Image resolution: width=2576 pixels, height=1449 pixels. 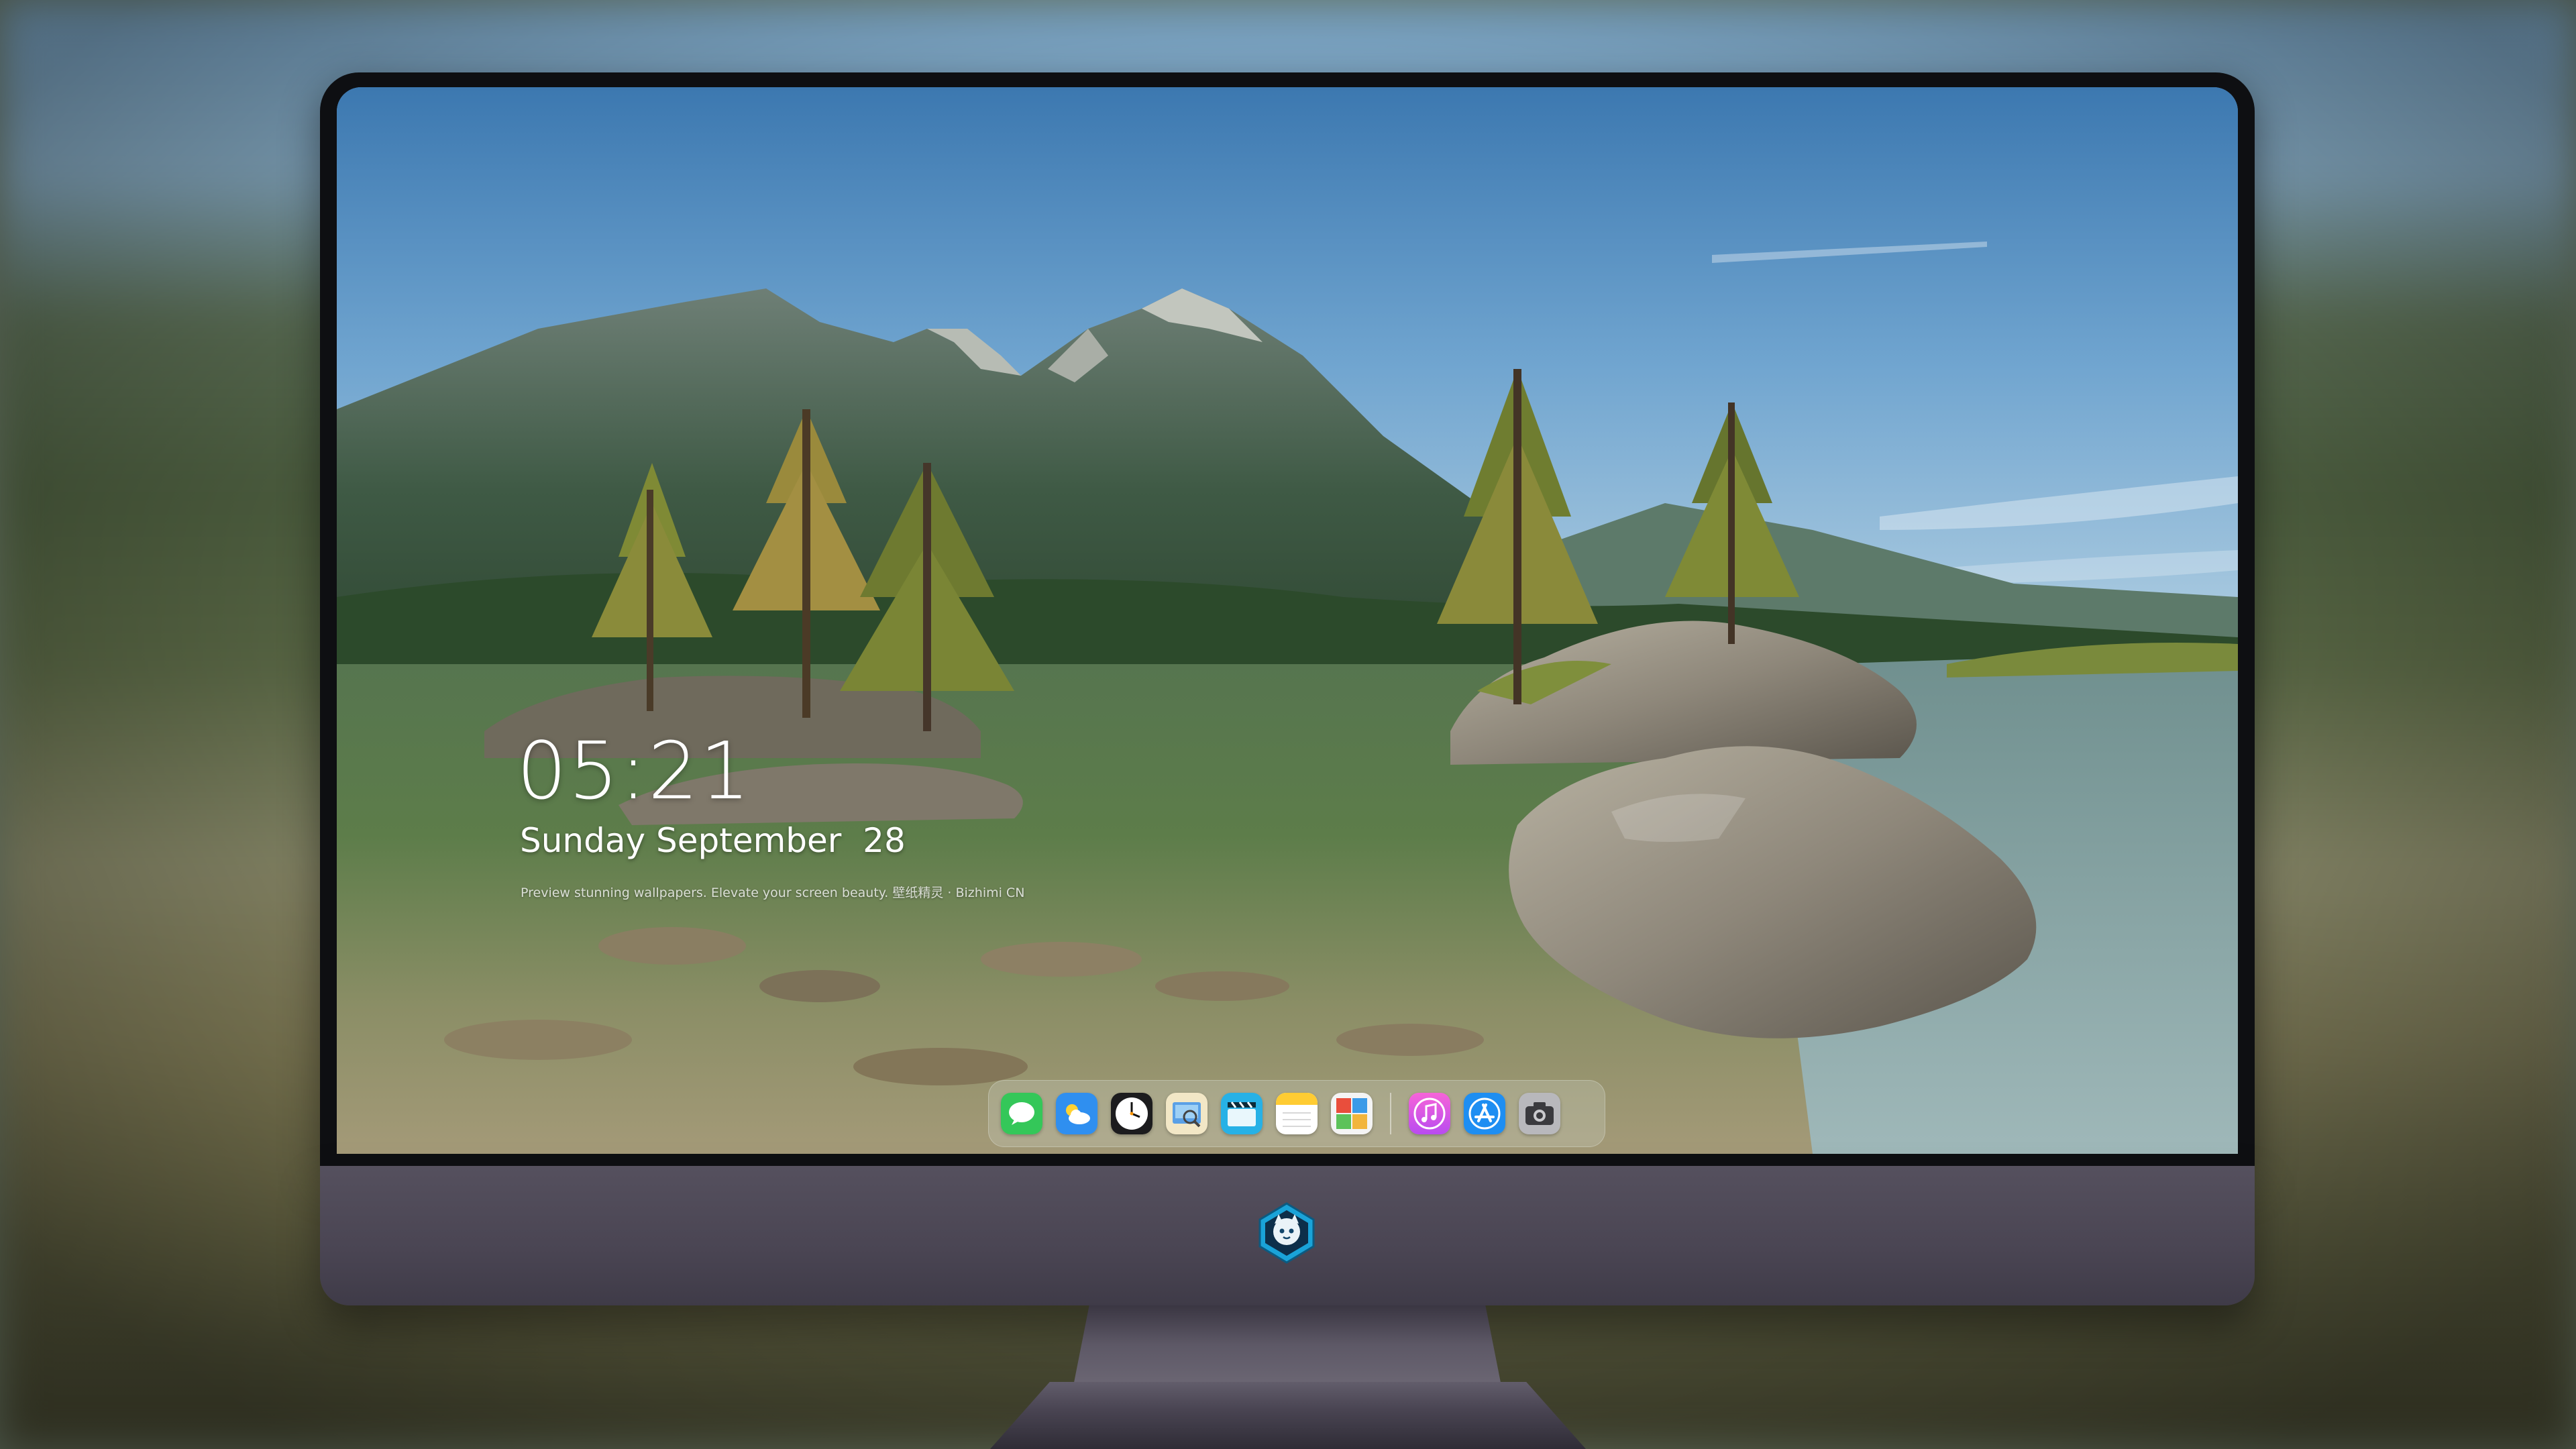 I want to click on lockscreen-date: Sunday September 28, so click(x=713, y=840).